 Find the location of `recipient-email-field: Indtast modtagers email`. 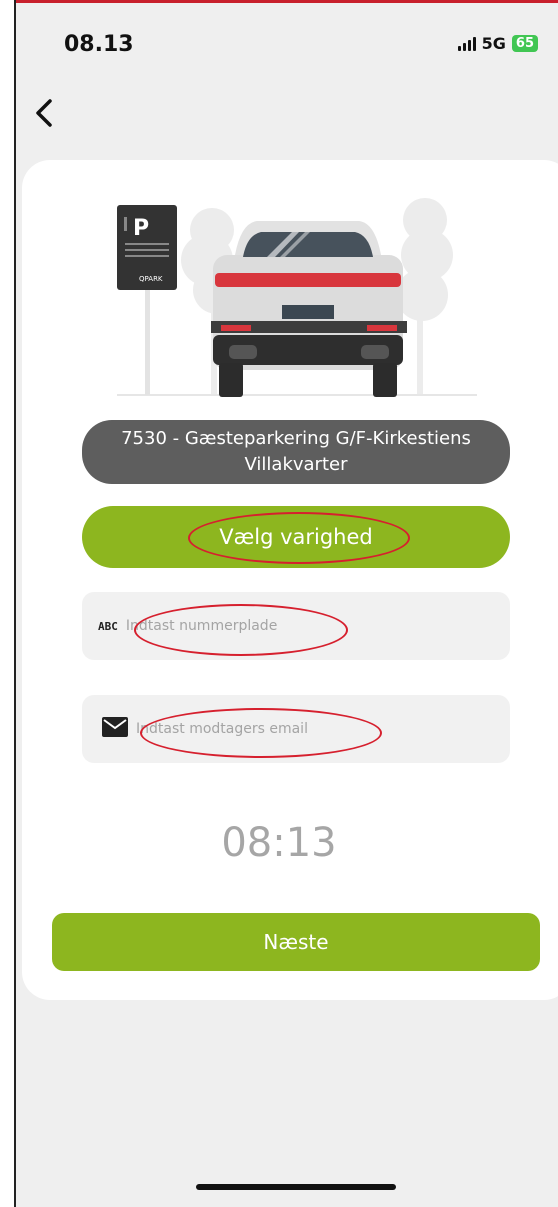

recipient-email-field: Indtast modtagers email is located at coordinates (296, 729).